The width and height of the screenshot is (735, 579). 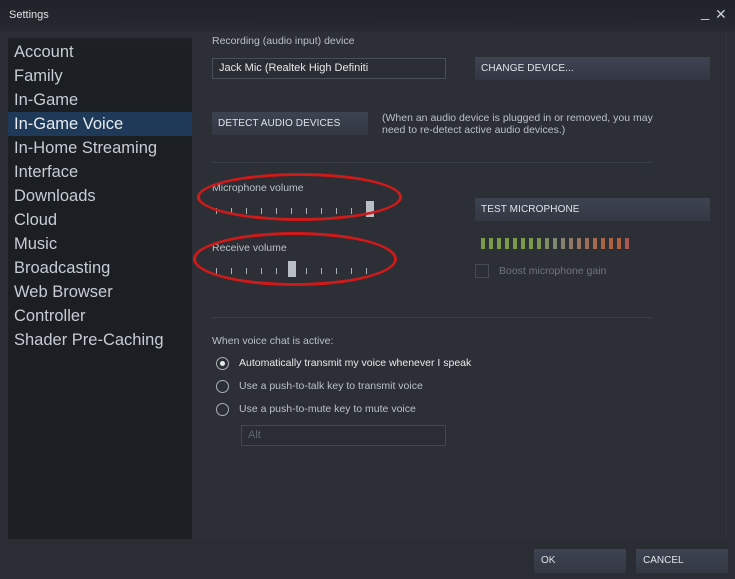 What do you see at coordinates (273, 341) in the screenshot?
I see `voice-chat-heading: When voice chat is active:` at bounding box center [273, 341].